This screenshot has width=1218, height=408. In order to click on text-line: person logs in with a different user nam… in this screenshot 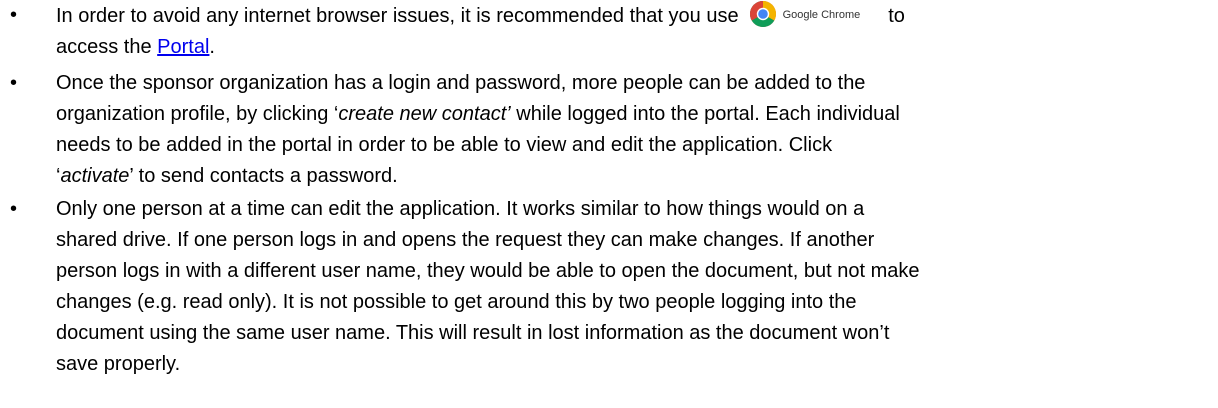, I will do `click(488, 271)`.